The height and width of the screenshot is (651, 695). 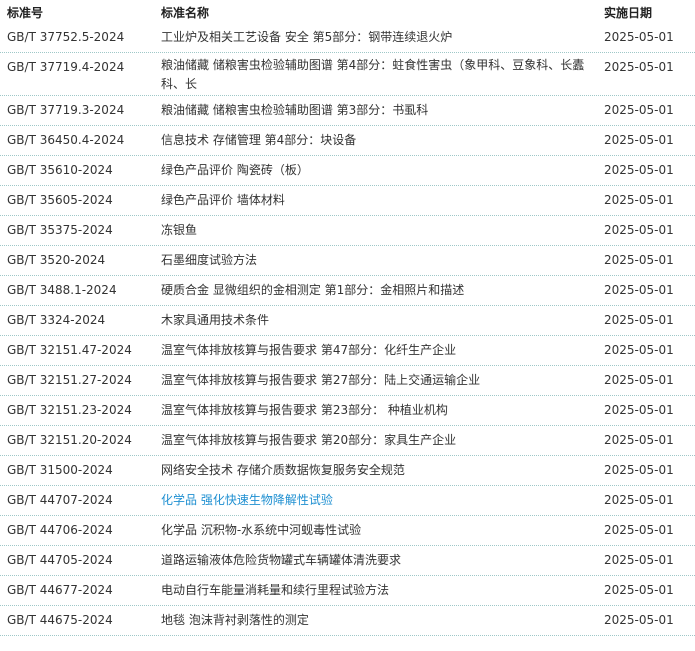 I want to click on standard-name-link: 化学品 沉积物-水系统中河蚬毒性试验, so click(x=373, y=530).